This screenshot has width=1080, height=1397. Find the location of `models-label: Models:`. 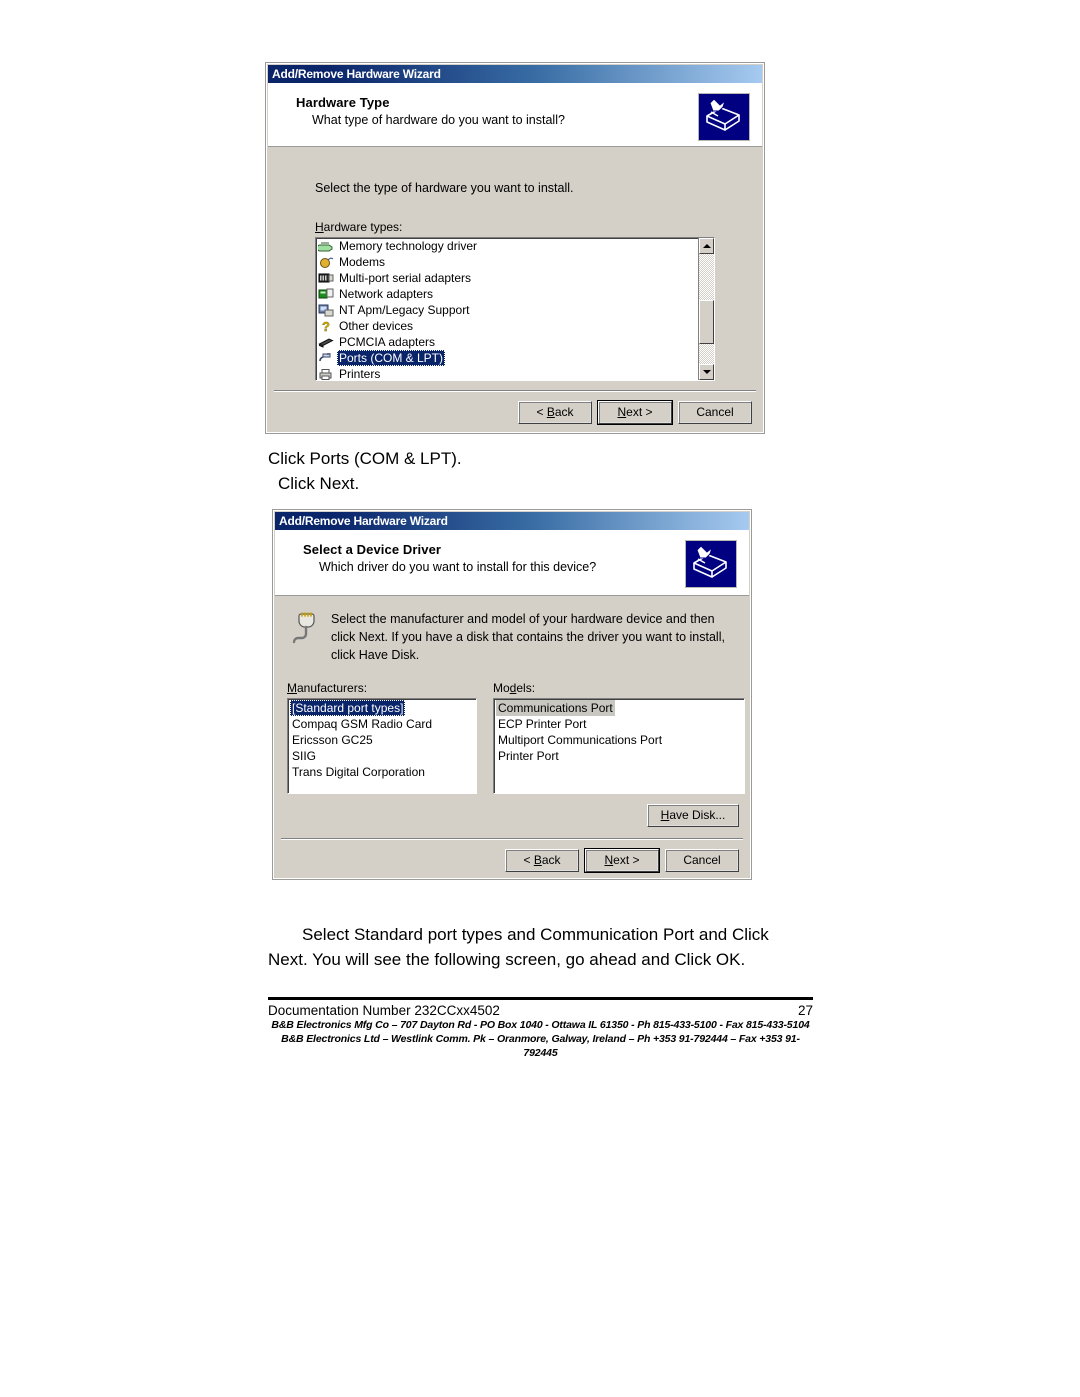

models-label: Models: is located at coordinates (514, 688).